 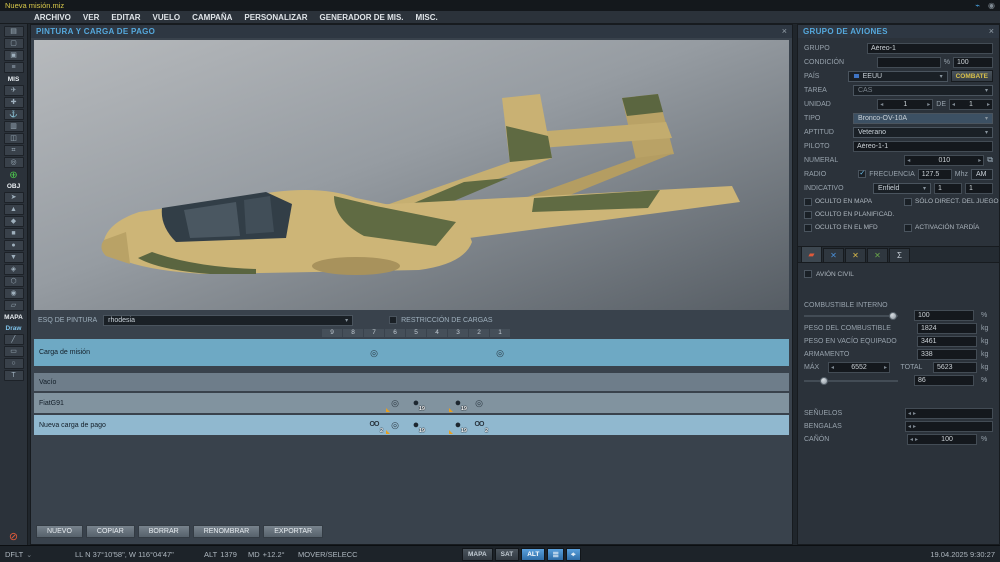 What do you see at coordinates (942, 439) in the screenshot?
I see `gun-spinner: ◂ ▸ 100` at bounding box center [942, 439].